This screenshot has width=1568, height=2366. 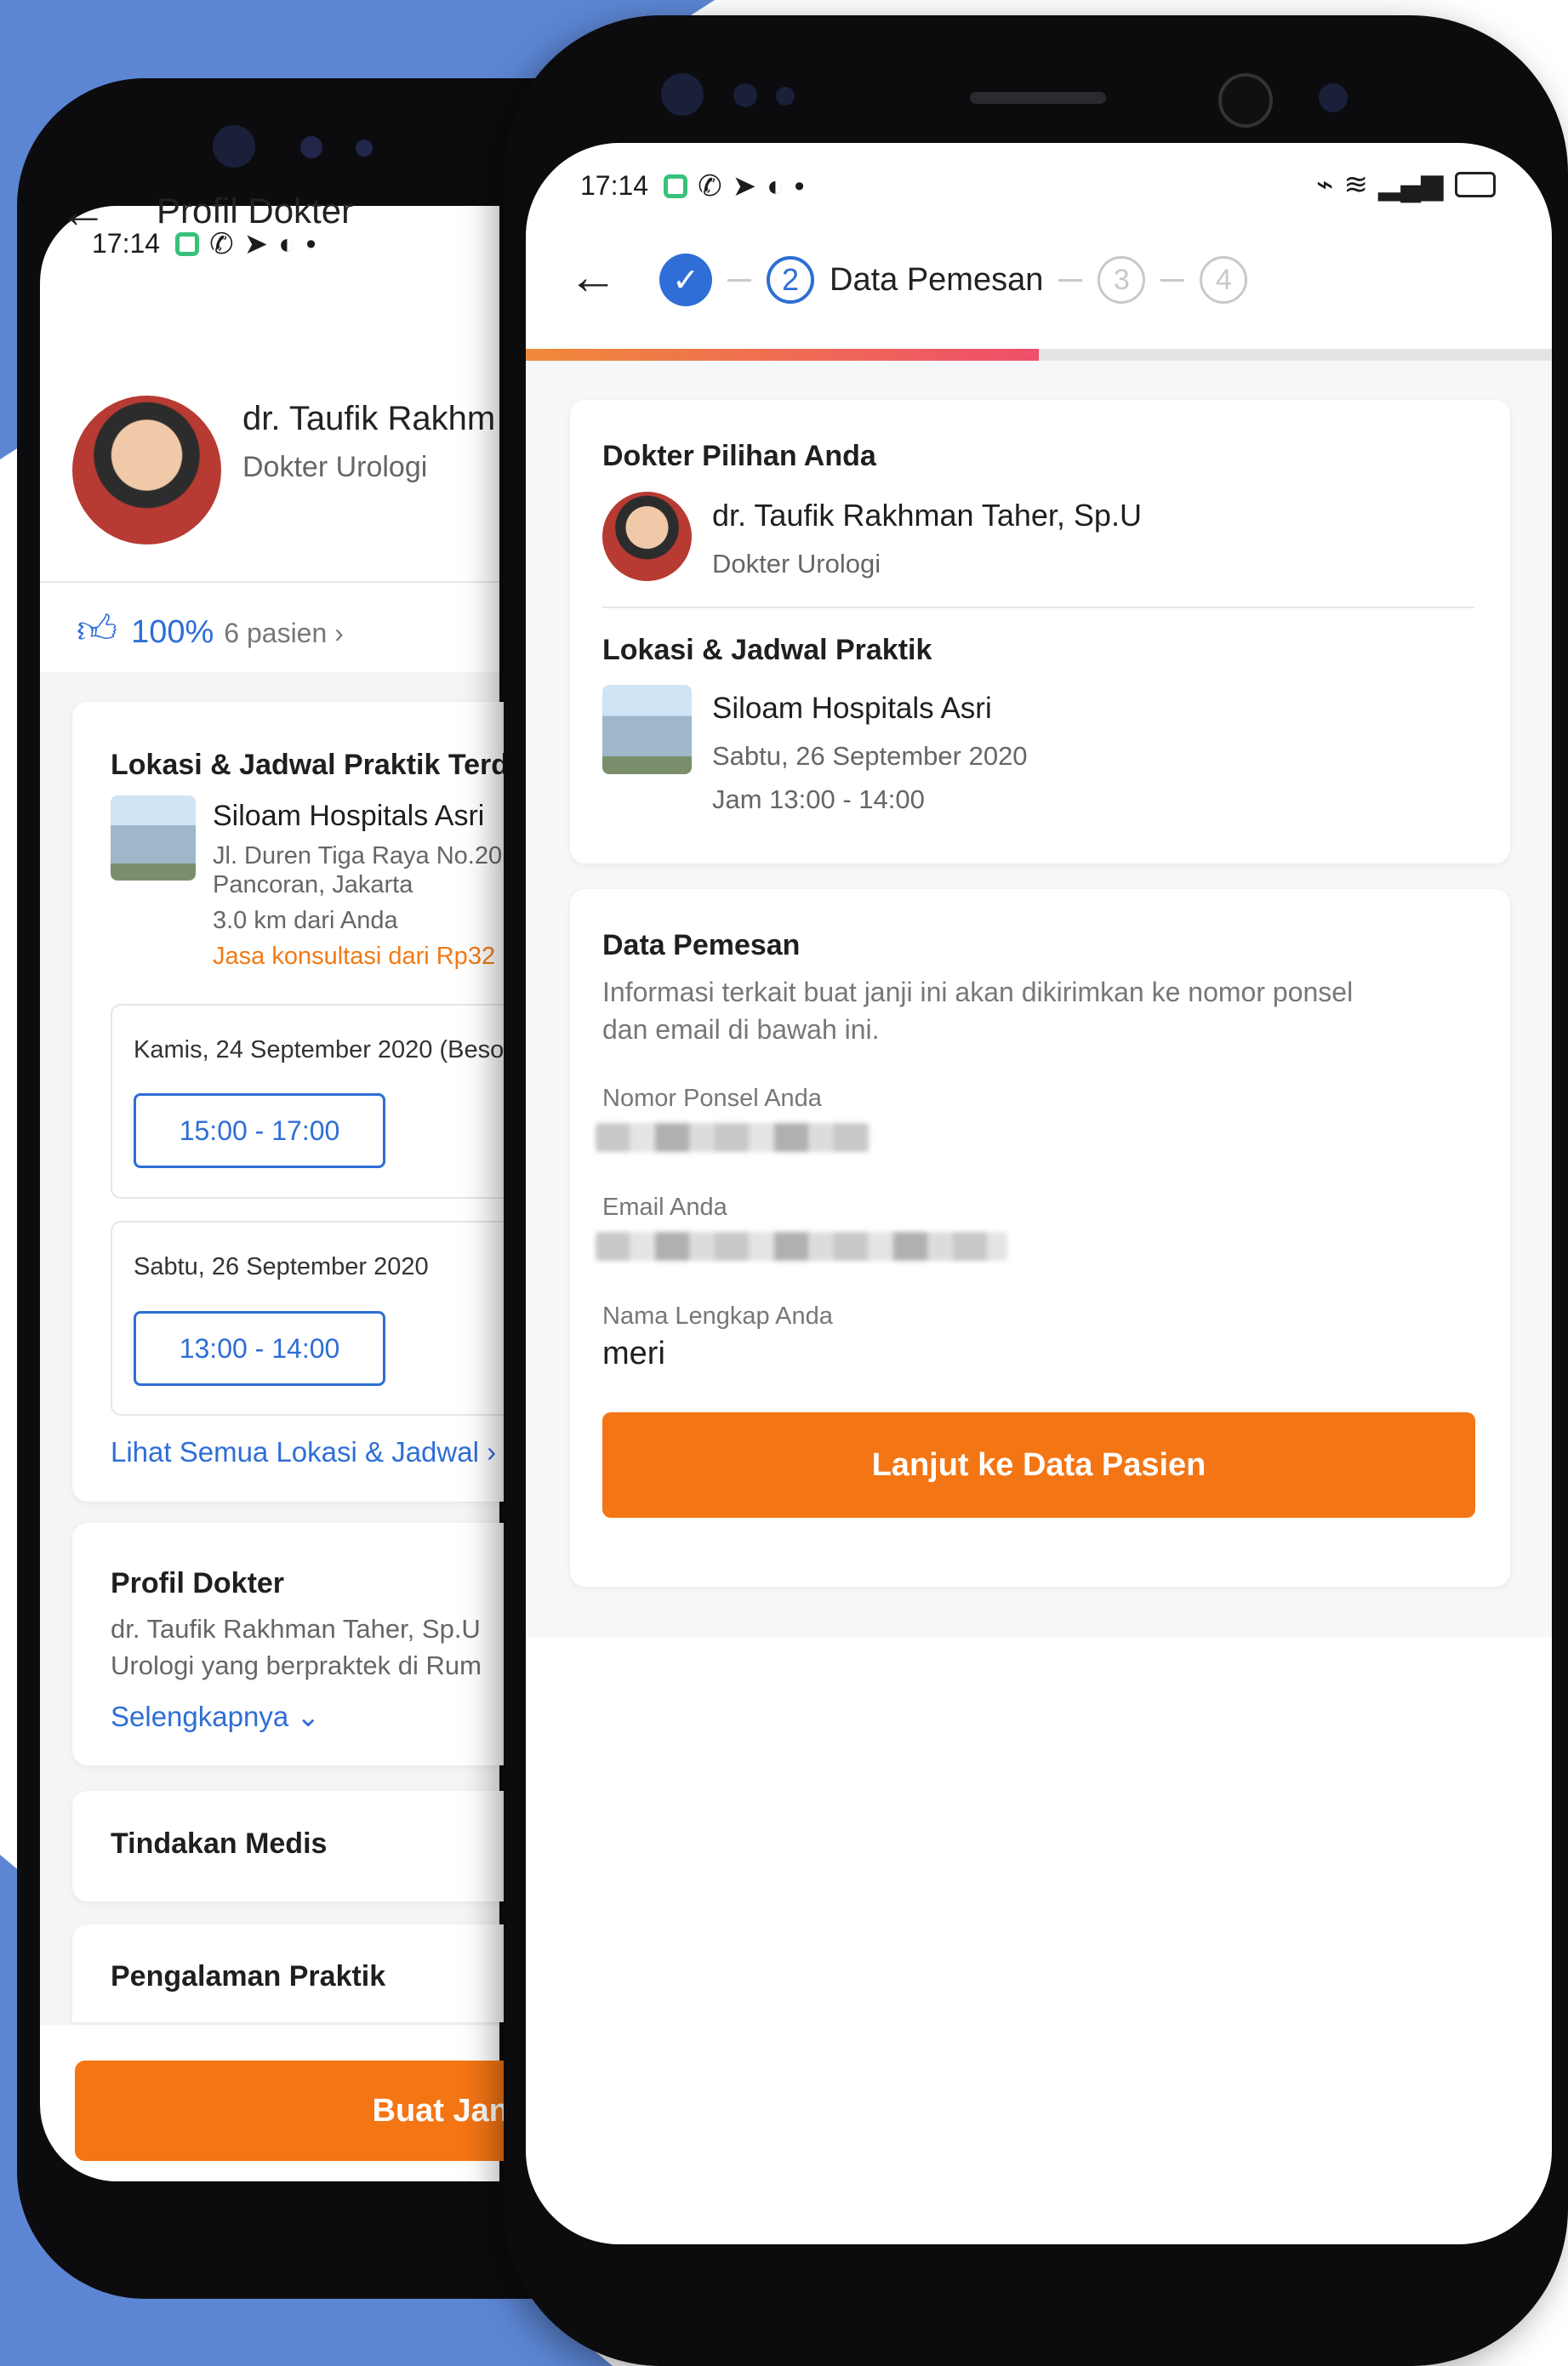 I want to click on doctor-name: dr. Taufik Rakhm, so click(x=369, y=418).